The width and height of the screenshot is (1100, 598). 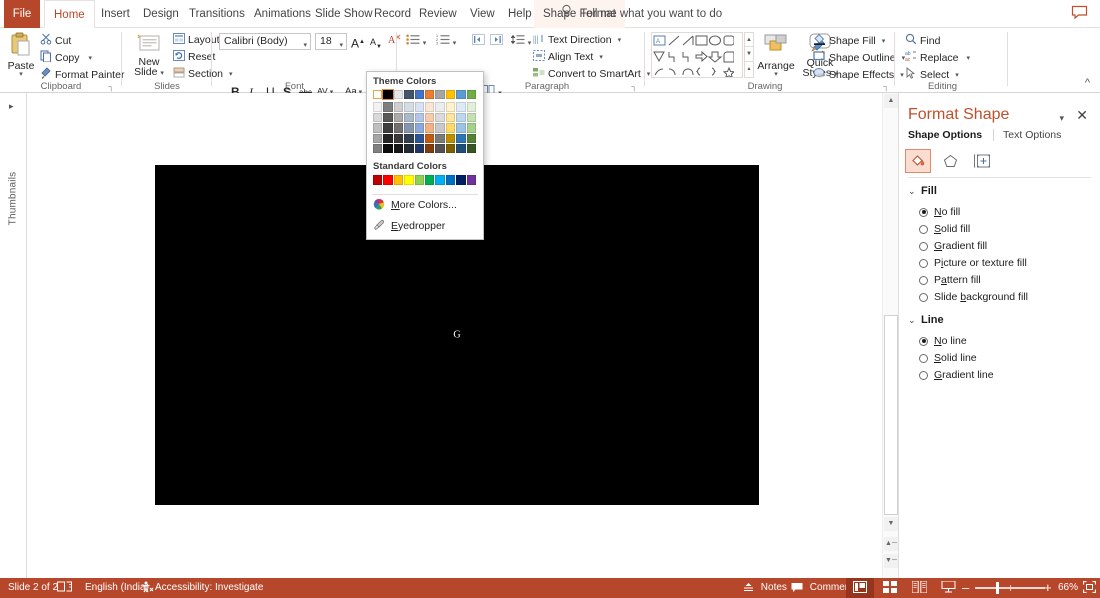 I want to click on paste-button: Paste ▾, so click(x=21, y=55).